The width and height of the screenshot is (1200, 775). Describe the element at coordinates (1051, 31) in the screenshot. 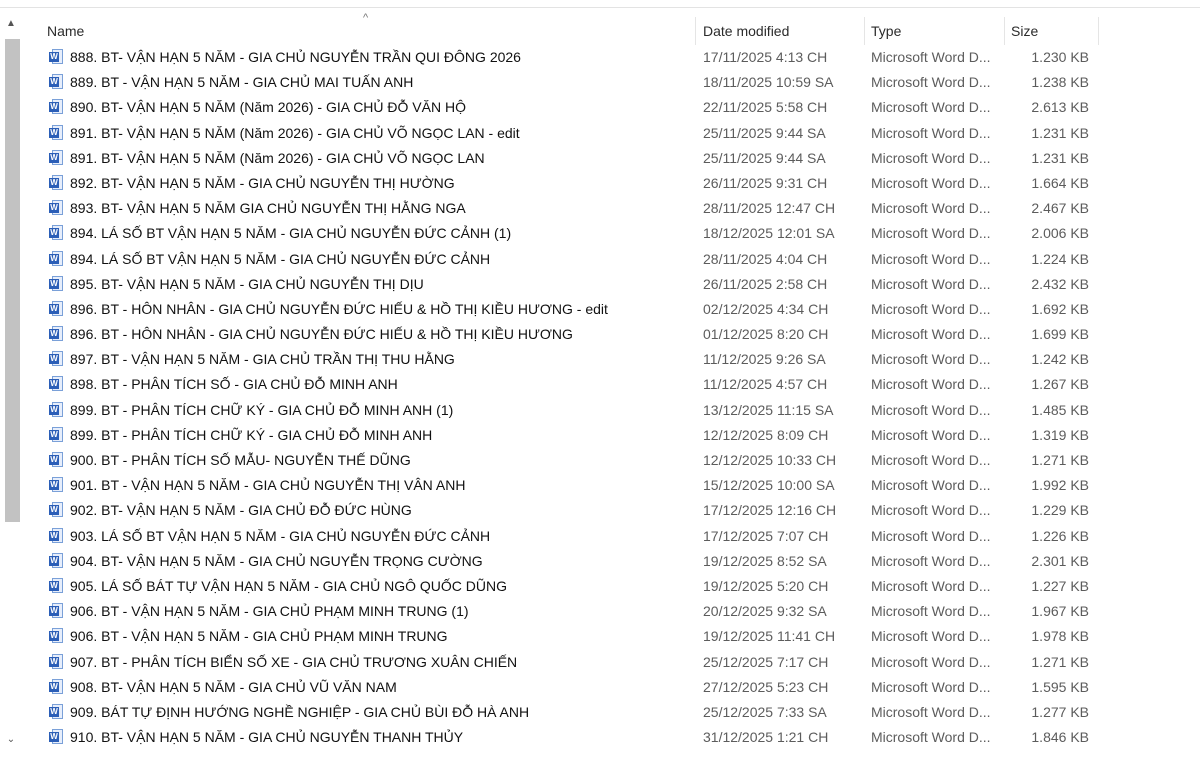

I see `column-header-size: Size` at that location.